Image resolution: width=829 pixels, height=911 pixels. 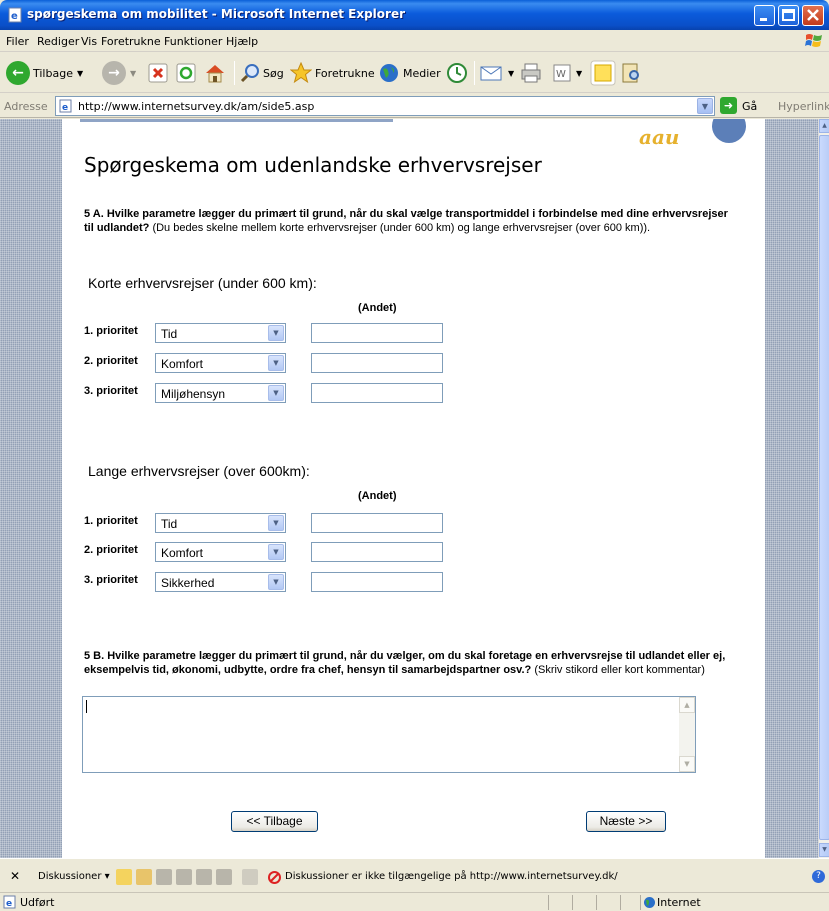 I want to click on page-done-icon: e, so click(x=9, y=902).